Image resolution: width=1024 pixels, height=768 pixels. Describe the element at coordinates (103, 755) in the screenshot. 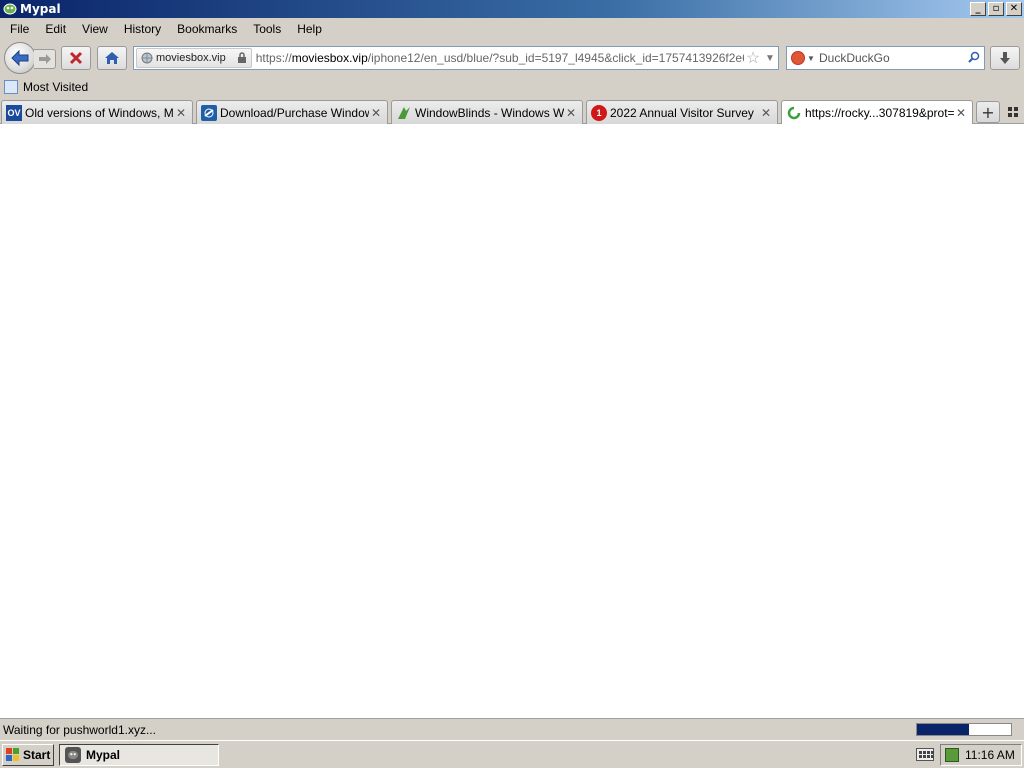

I see `task-label: Mypal` at that location.